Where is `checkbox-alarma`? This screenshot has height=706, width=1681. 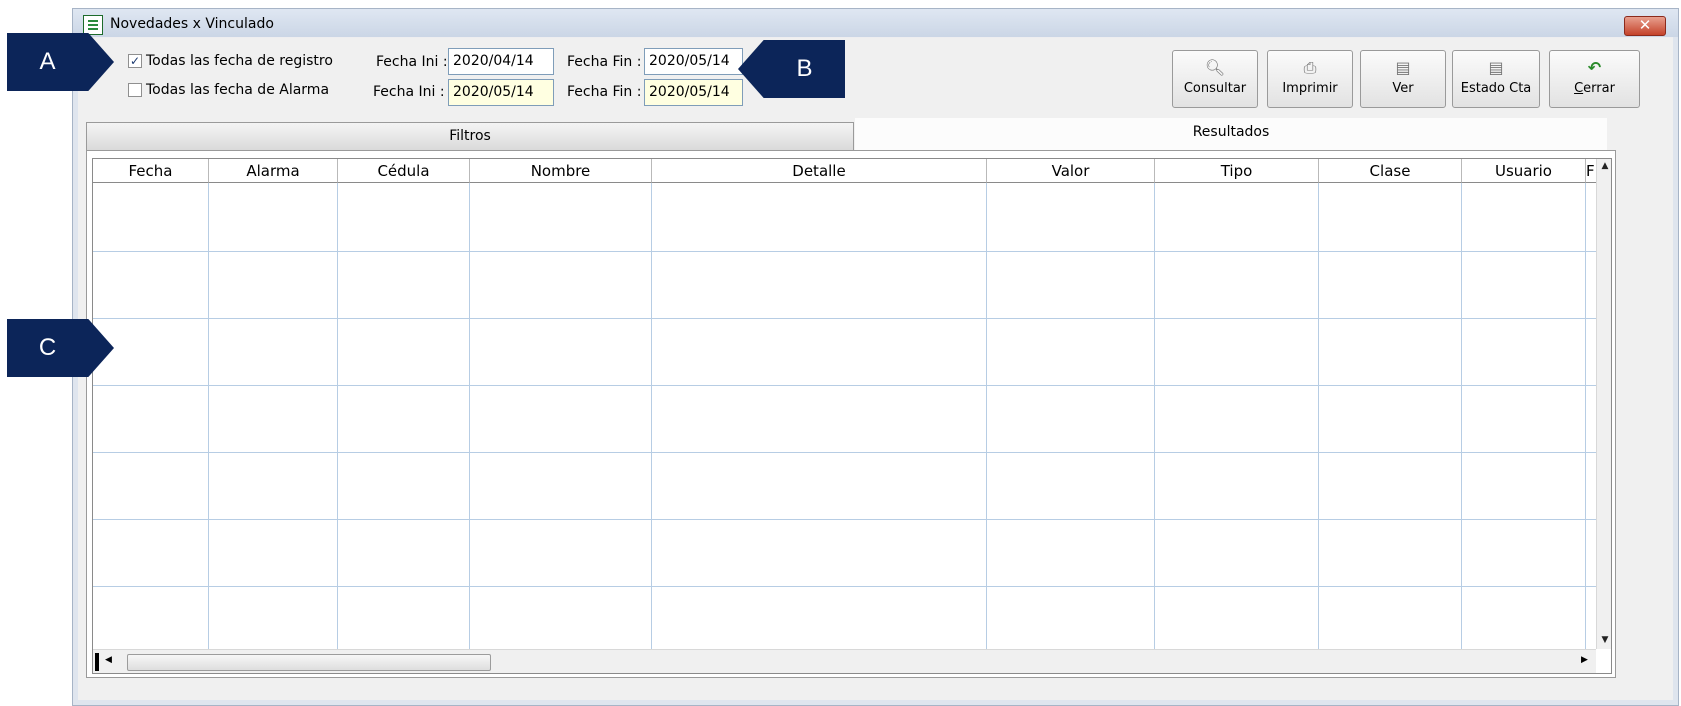 checkbox-alarma is located at coordinates (135, 90).